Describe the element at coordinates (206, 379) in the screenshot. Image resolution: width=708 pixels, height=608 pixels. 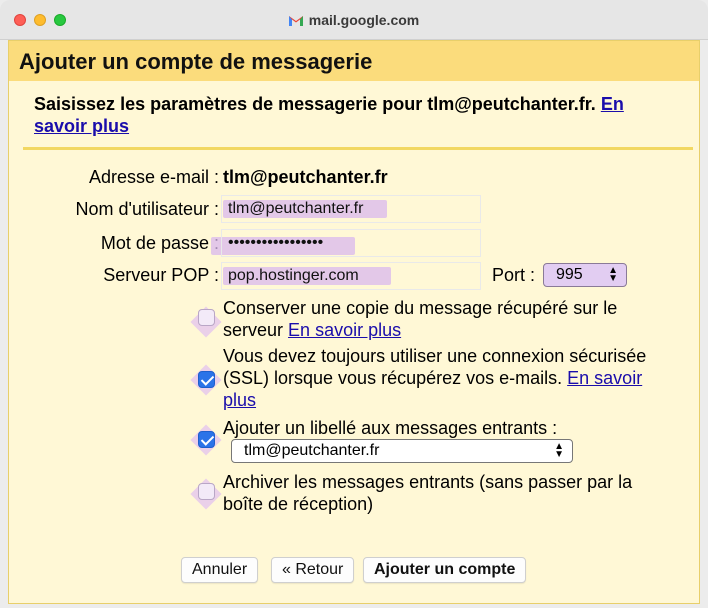
I see `ssl-checkbox` at that location.